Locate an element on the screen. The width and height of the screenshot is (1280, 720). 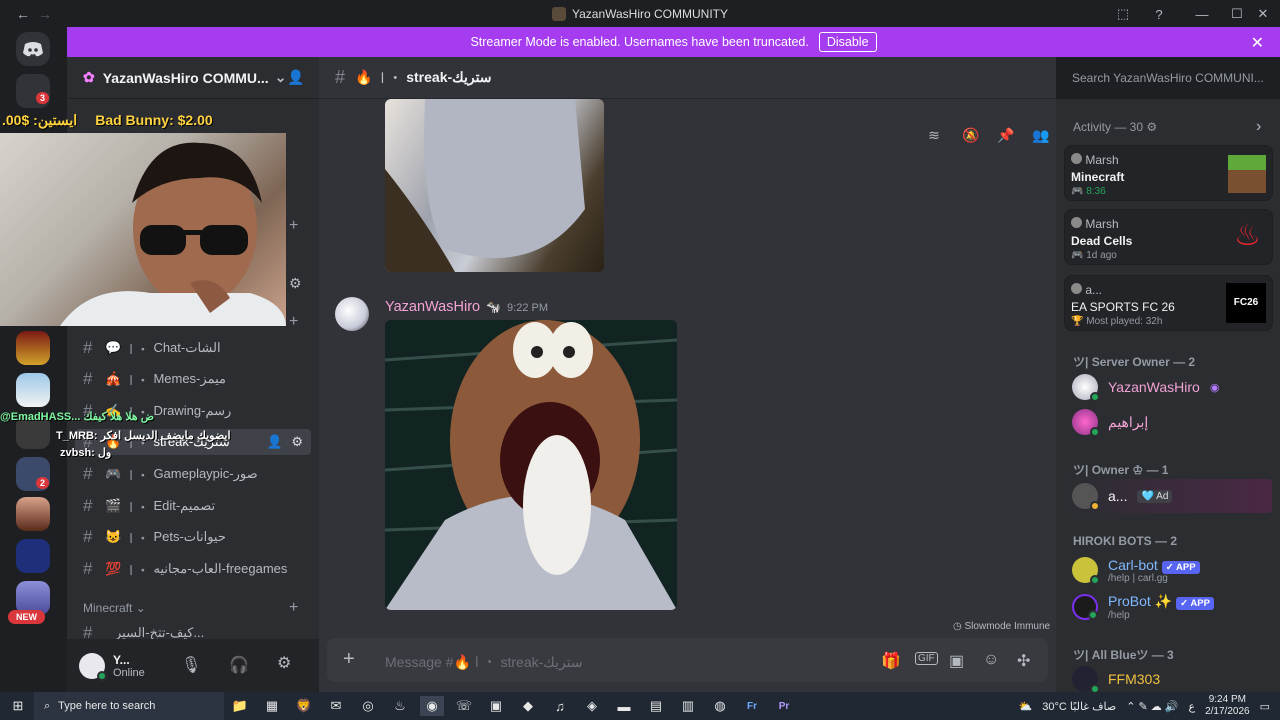
add-channel-icon: + is located at coordinates (293, 226).